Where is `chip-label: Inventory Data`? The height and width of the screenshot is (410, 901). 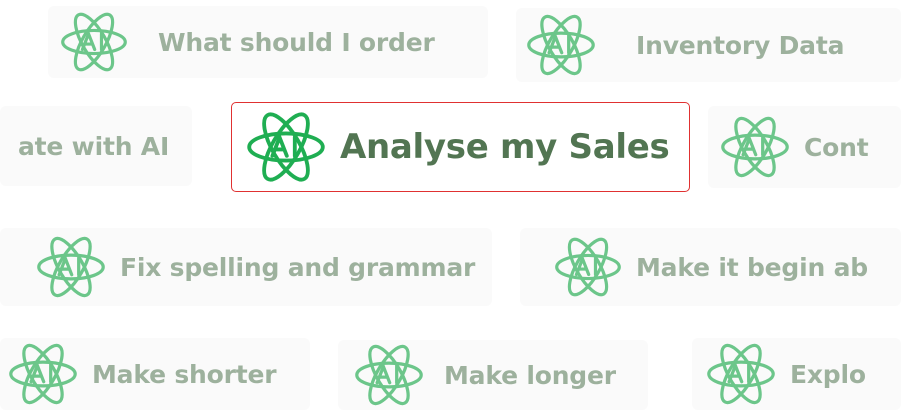 chip-label: Inventory Data is located at coordinates (740, 45).